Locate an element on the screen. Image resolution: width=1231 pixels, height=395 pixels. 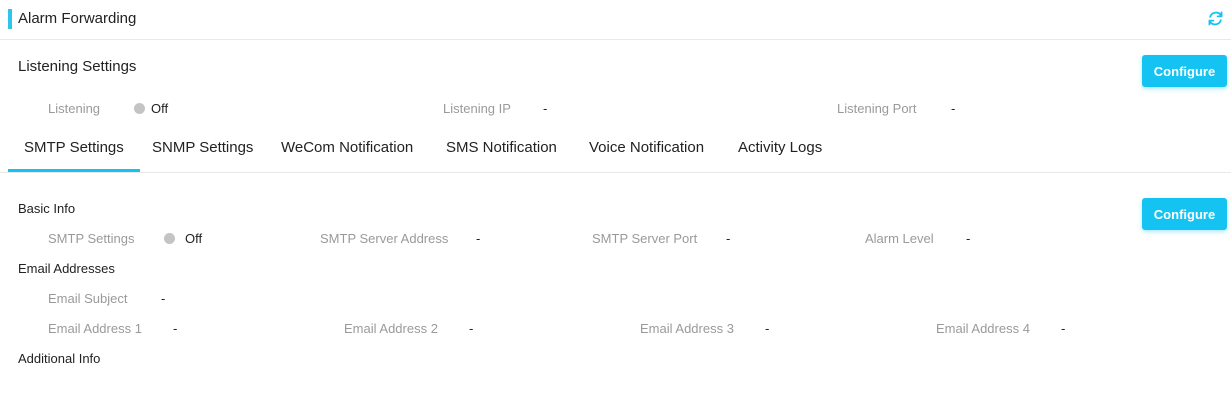
smtp-settings-status-value: Off is located at coordinates (194, 238).